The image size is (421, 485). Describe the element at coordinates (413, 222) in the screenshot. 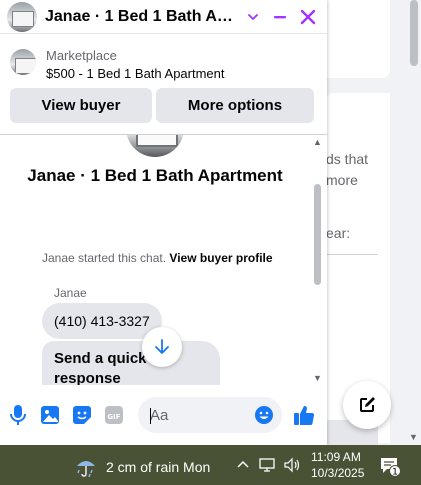

I see `page-scrollbar: ▲ ▼` at that location.